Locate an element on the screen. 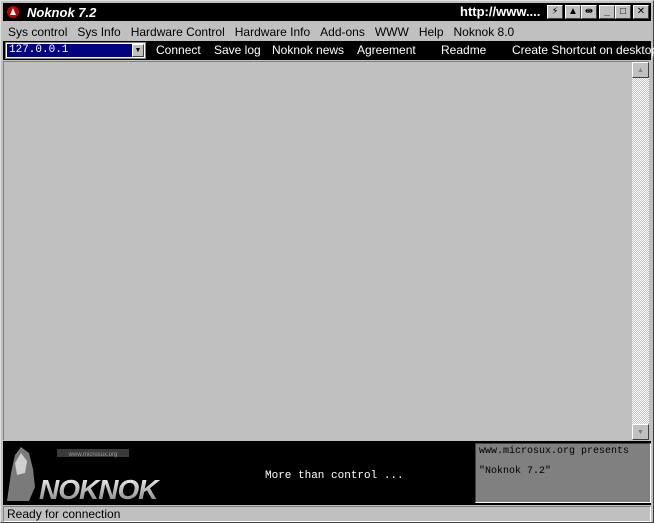 The height and width of the screenshot is (523, 654). scroll-up-button: ▲ is located at coordinates (640, 70).